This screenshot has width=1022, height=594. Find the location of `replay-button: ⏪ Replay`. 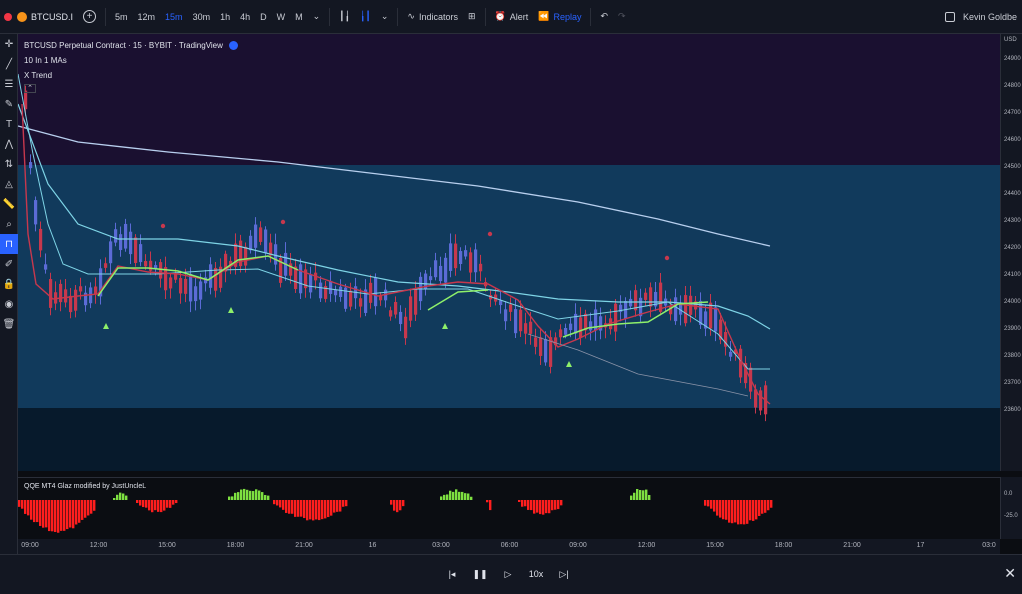

replay-button: ⏪ Replay is located at coordinates (559, 17).